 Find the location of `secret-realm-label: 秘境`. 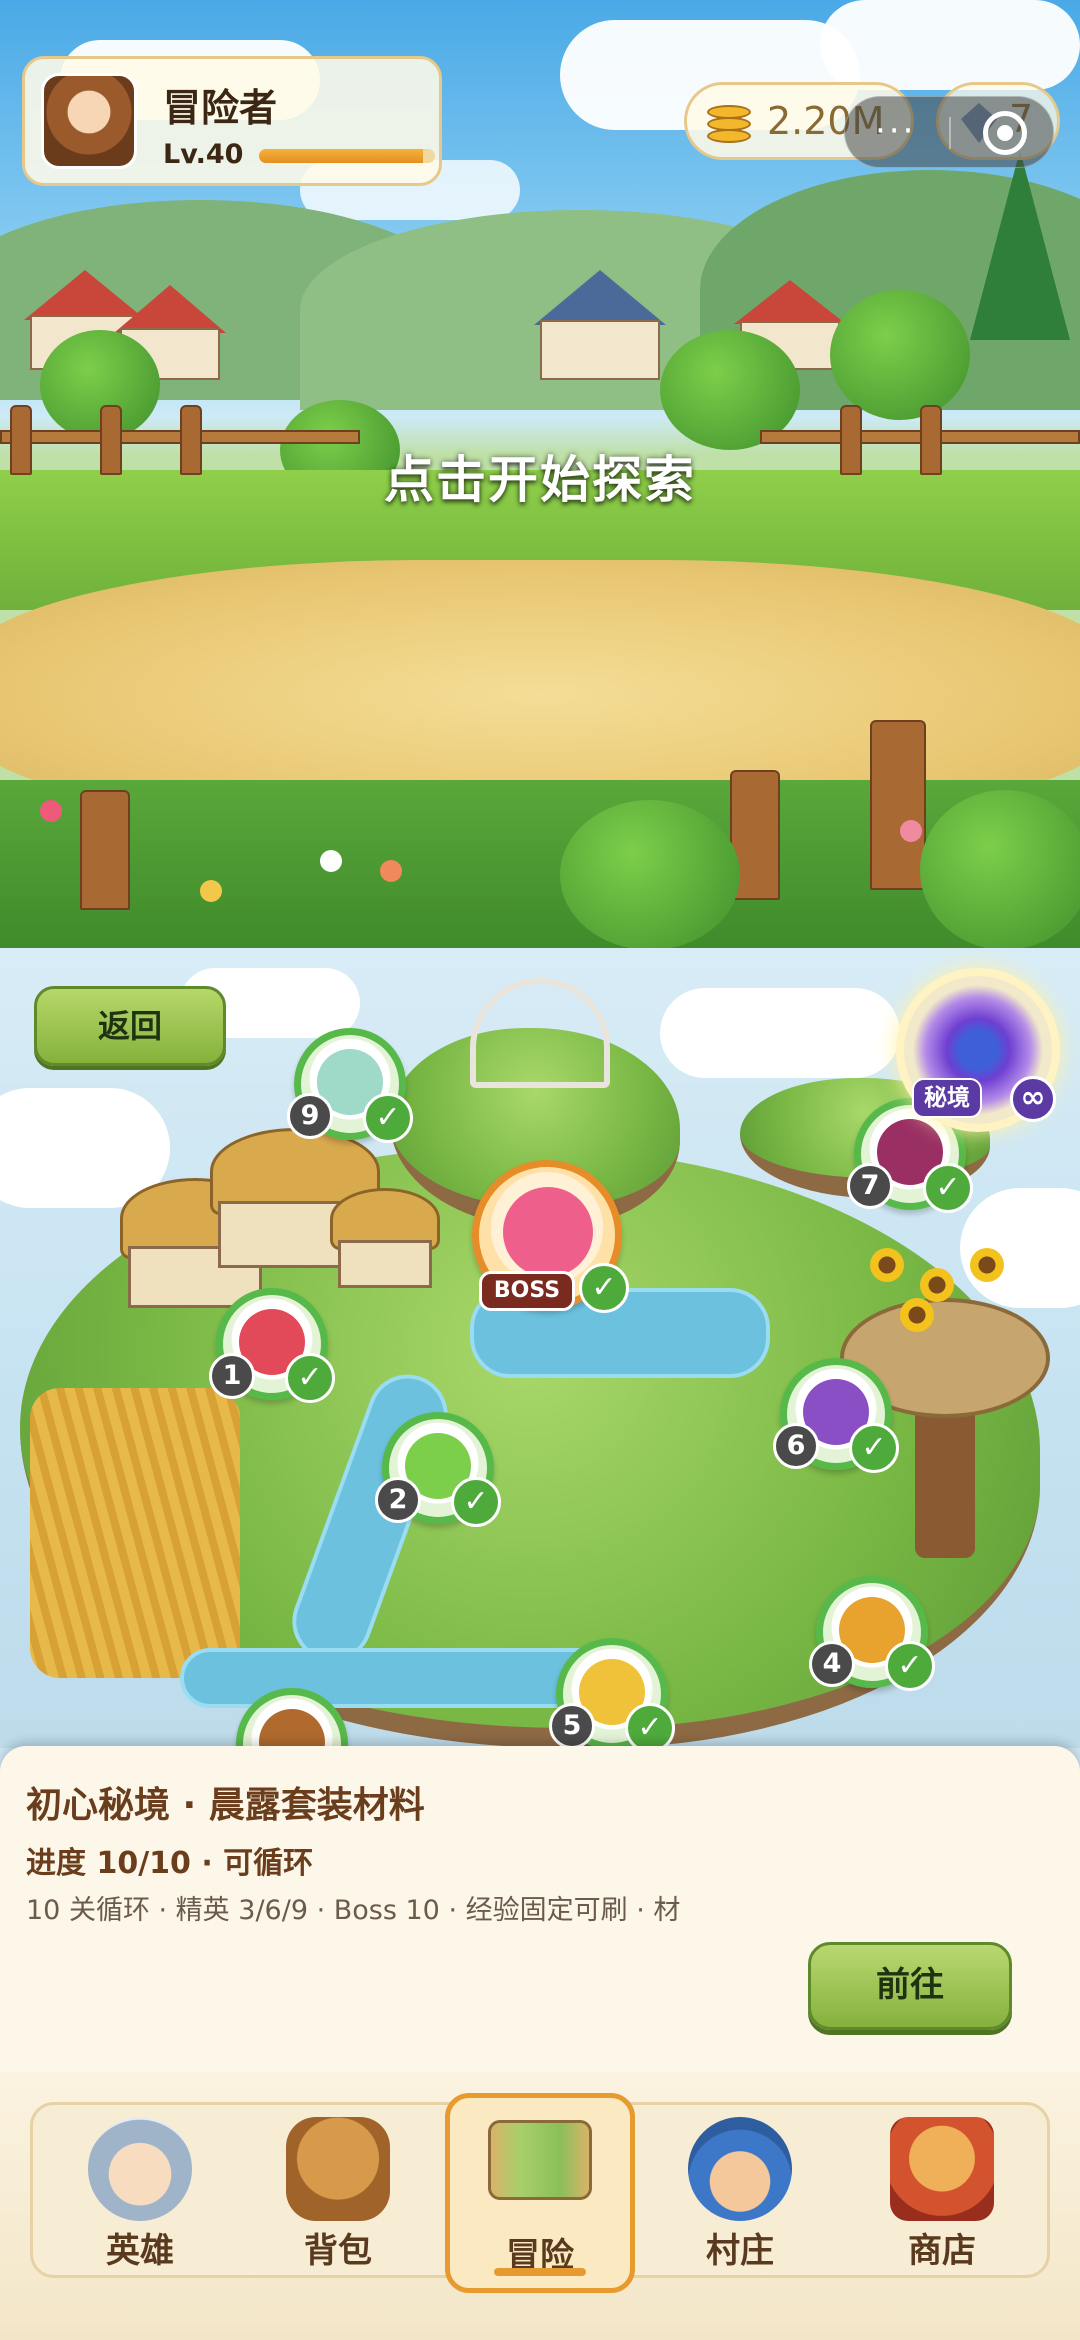

secret-realm-label: 秘境 is located at coordinates (947, 1098).